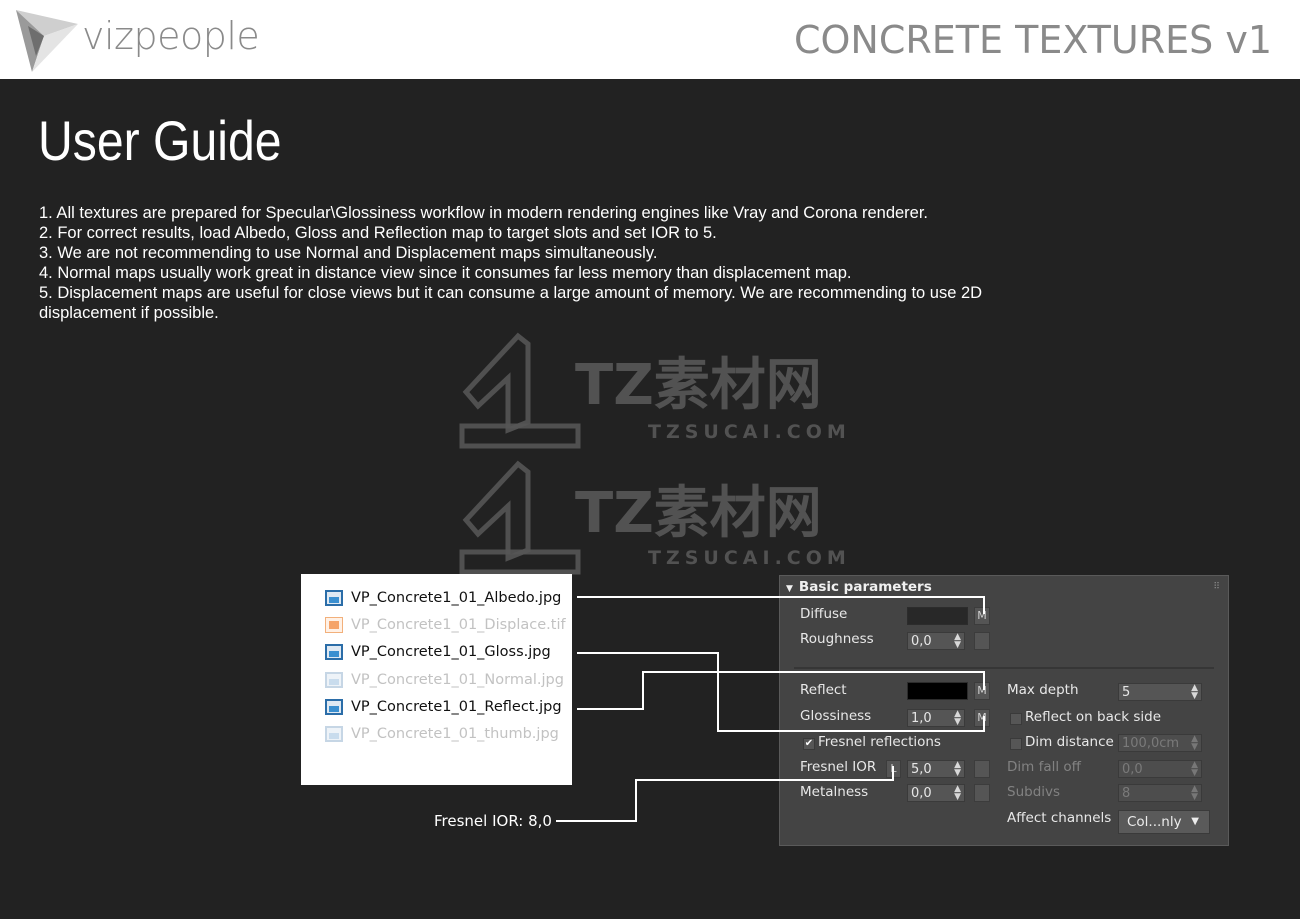 The image size is (1300, 919). I want to click on reflect-connector-line, so click(781, 690).